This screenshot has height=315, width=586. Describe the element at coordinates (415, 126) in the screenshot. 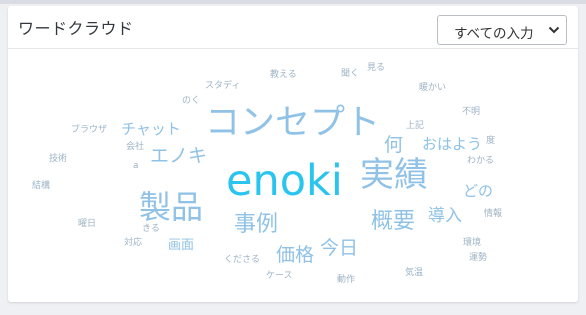

I see `cloud-word: 上記` at that location.